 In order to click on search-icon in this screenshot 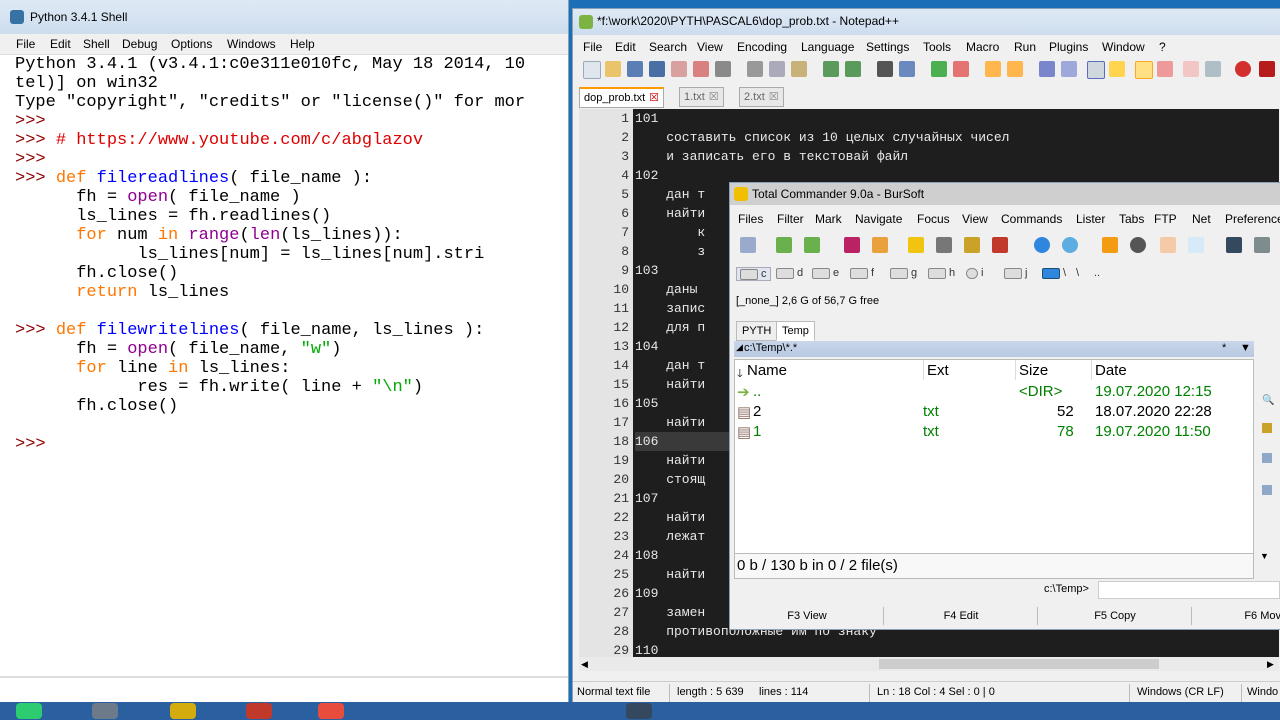, I will do `click(1138, 245)`.